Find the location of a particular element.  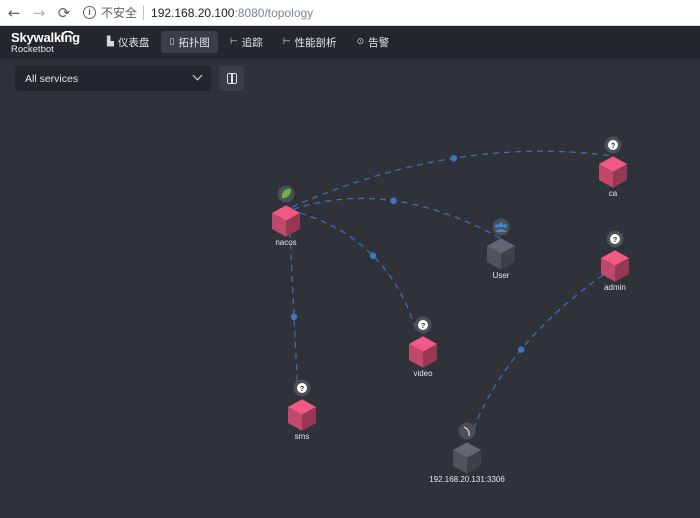

nav-item-alarm: ⊙ 告警 is located at coordinates (373, 42).